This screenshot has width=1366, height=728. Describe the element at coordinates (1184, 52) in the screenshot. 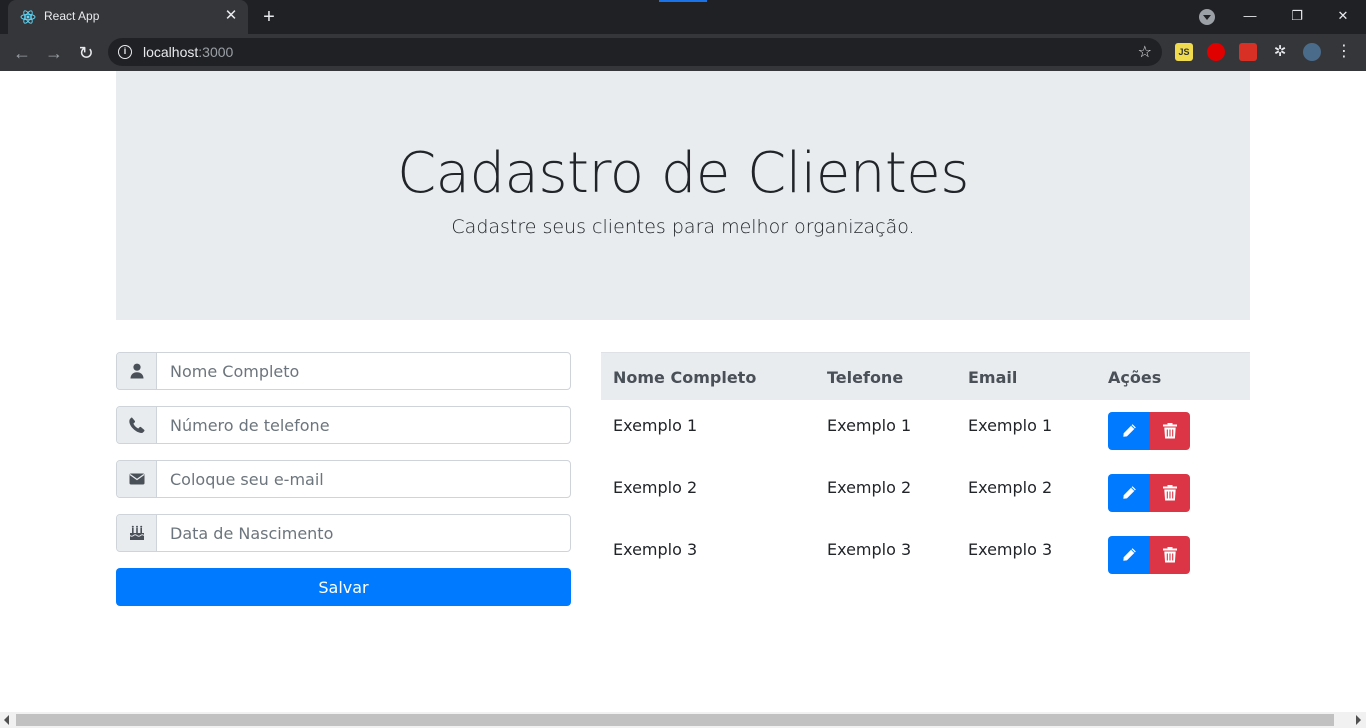

I see `js-extension-icon: JS` at that location.